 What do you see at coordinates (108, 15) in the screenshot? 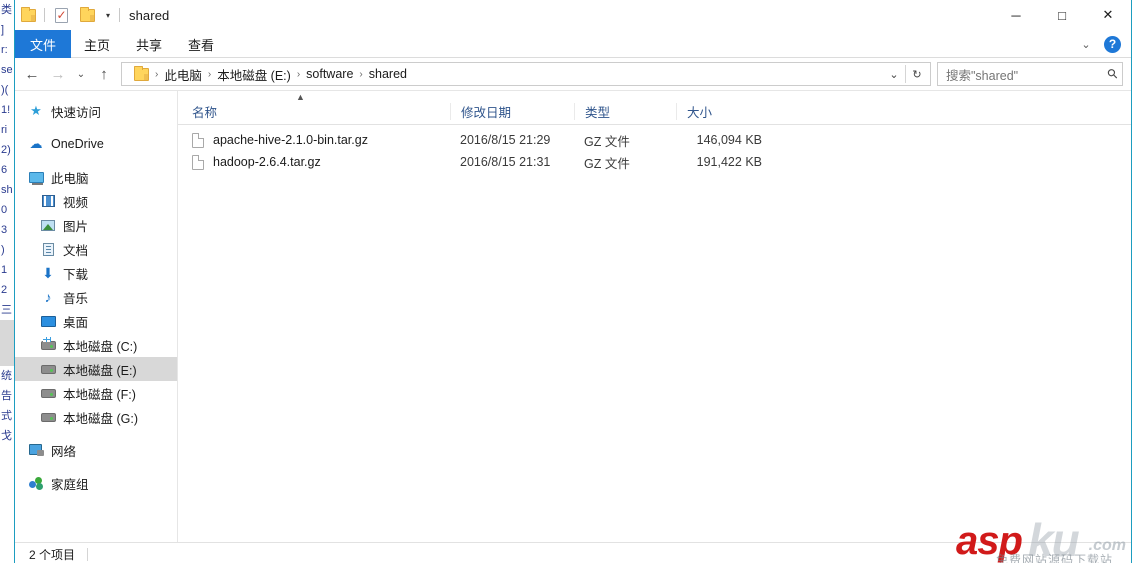
I see `customize-qat-caret-icon: ▾` at bounding box center [108, 15].